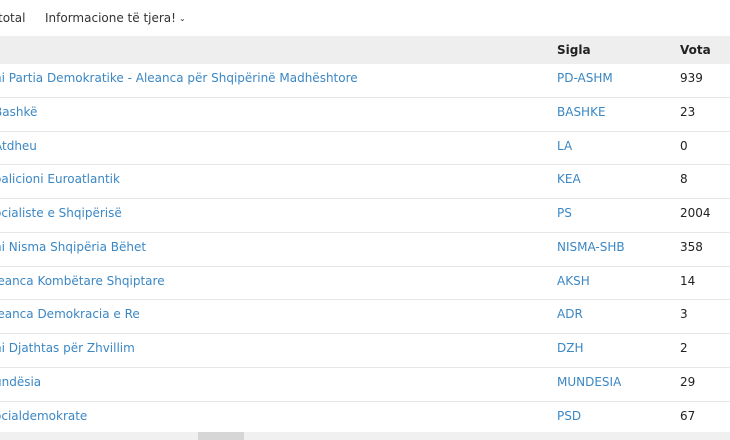  Describe the element at coordinates (591, 247) in the screenshot. I see `party-acronym-link: NISMA-SHB` at that location.